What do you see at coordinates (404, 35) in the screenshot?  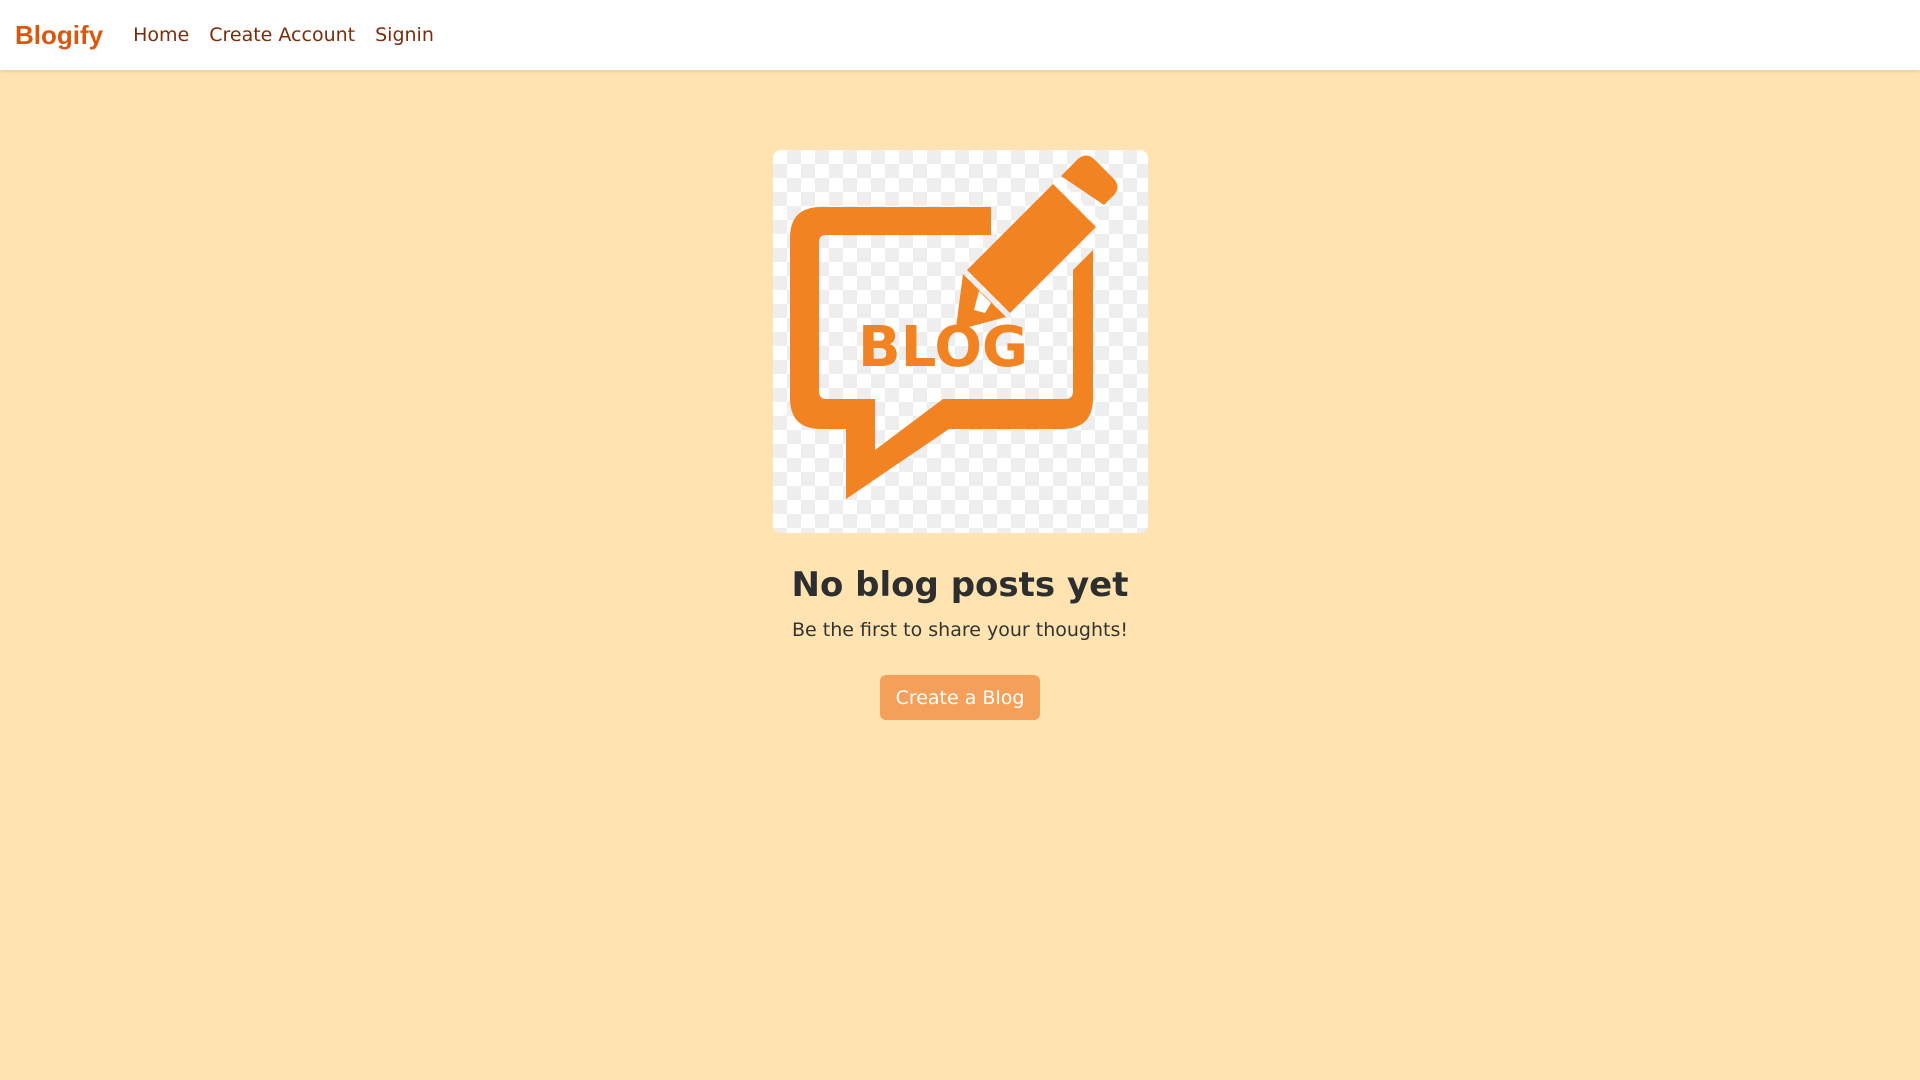 I see `nav-link-signin: Signin` at bounding box center [404, 35].